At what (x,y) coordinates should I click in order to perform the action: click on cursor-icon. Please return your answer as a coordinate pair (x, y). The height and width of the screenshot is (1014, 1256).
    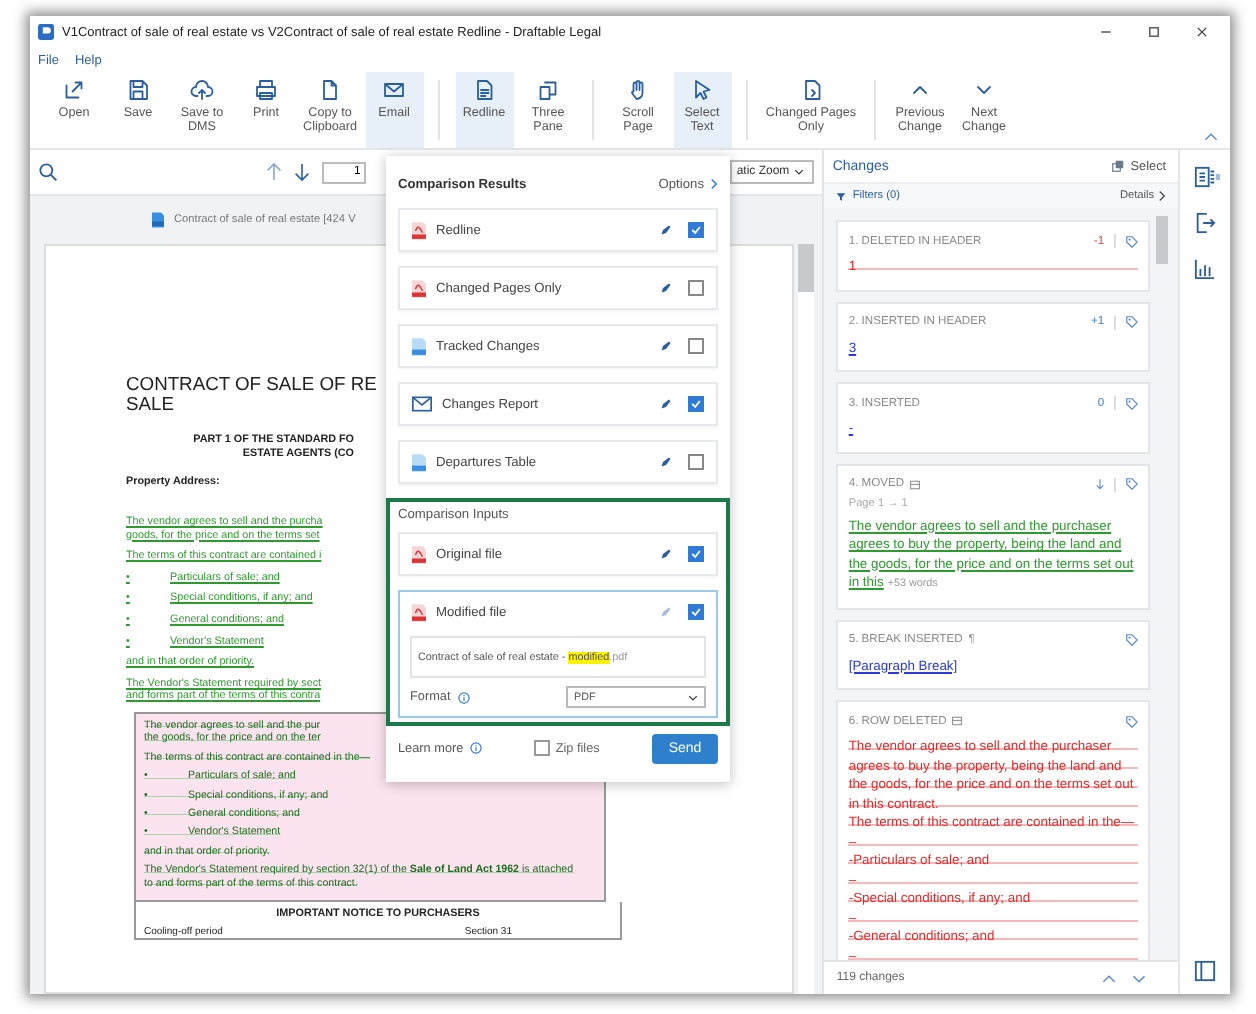
    Looking at the image, I should click on (702, 90).